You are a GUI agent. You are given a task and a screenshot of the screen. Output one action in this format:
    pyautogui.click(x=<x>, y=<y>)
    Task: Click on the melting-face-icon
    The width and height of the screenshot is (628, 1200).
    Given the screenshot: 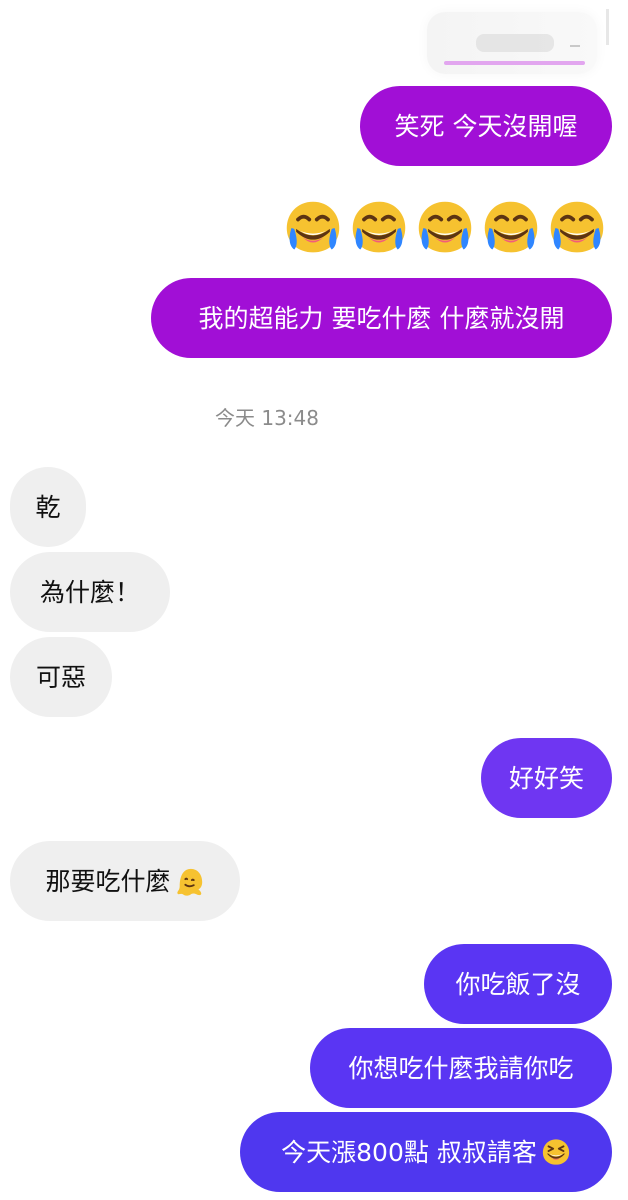 What is the action you would take?
    pyautogui.click(x=189, y=882)
    